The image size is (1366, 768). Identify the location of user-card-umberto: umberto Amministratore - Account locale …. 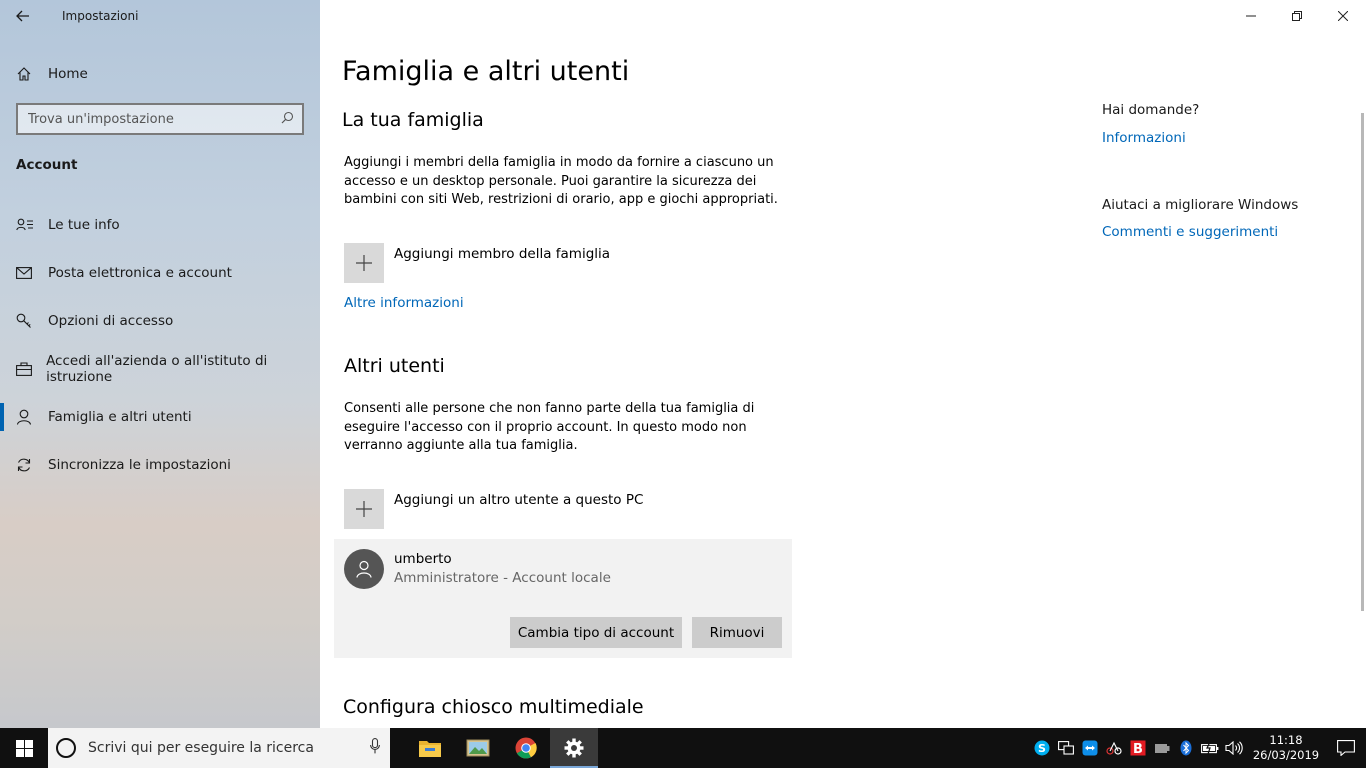
(563, 598).